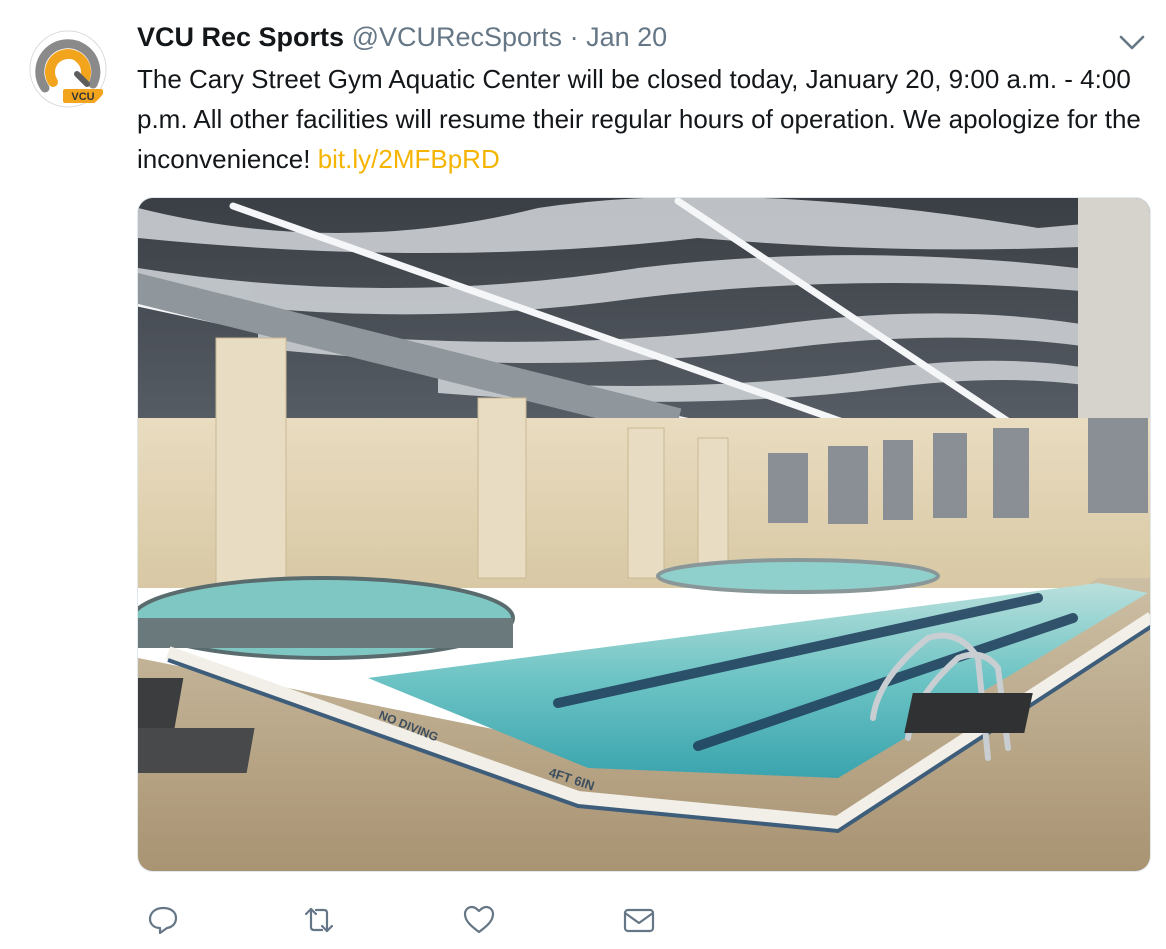 The image size is (1166, 949). What do you see at coordinates (626, 37) in the screenshot?
I see `tweet-date: Jan 20` at bounding box center [626, 37].